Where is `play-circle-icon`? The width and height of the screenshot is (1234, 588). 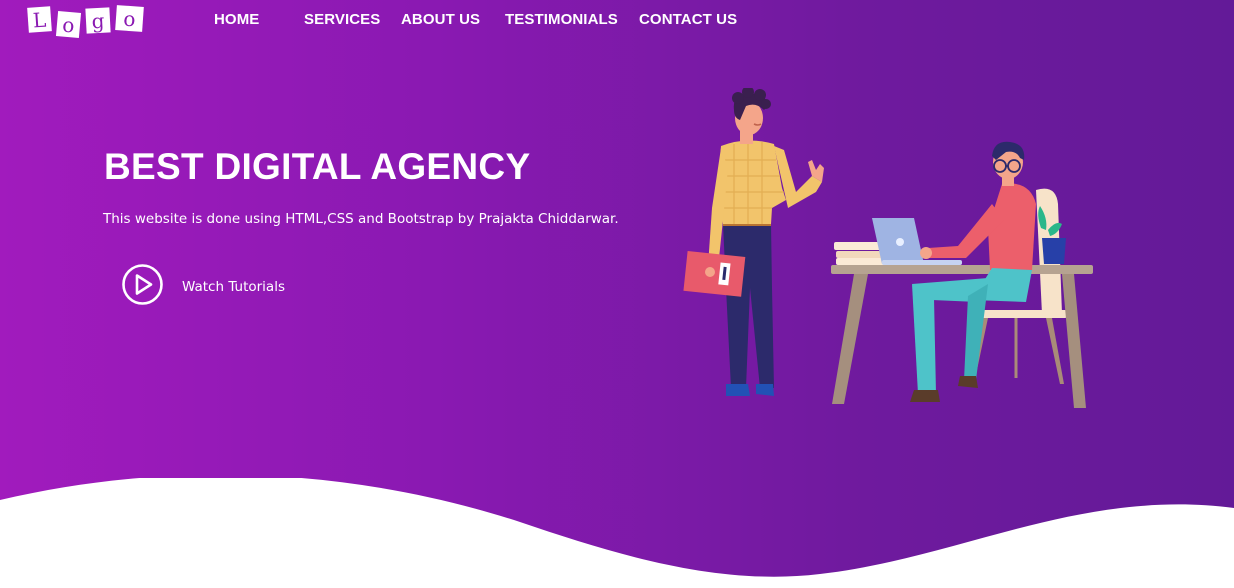 play-circle-icon is located at coordinates (142, 286).